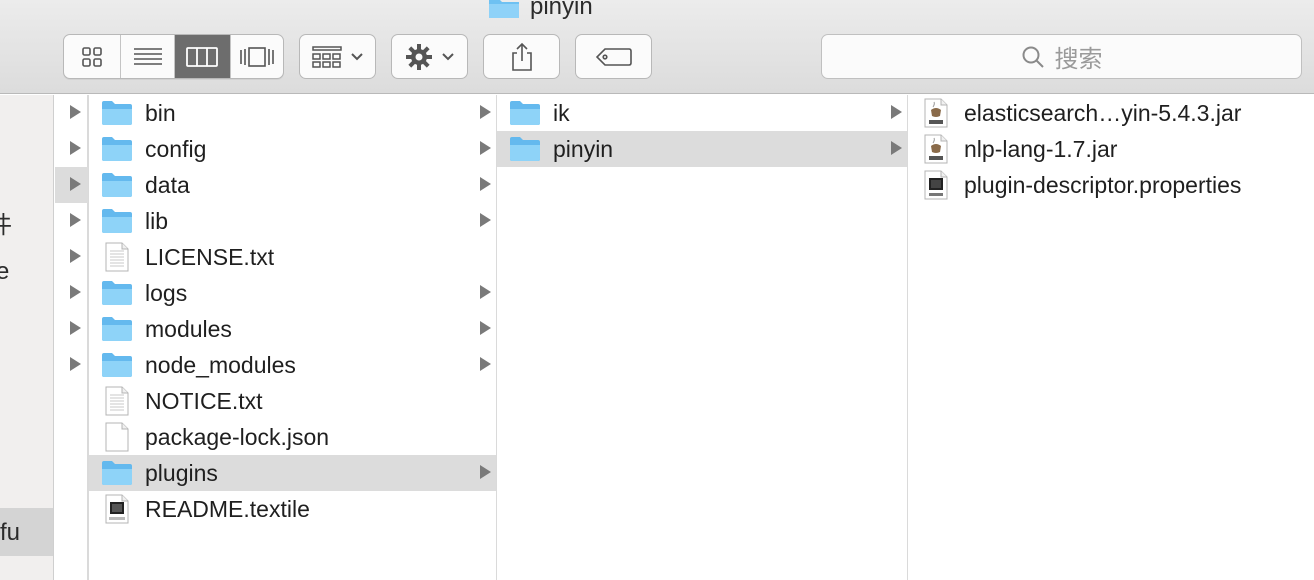 Image resolution: width=1314 pixels, height=580 pixels. I want to click on sidebar-item-label: fu, so click(10, 532).